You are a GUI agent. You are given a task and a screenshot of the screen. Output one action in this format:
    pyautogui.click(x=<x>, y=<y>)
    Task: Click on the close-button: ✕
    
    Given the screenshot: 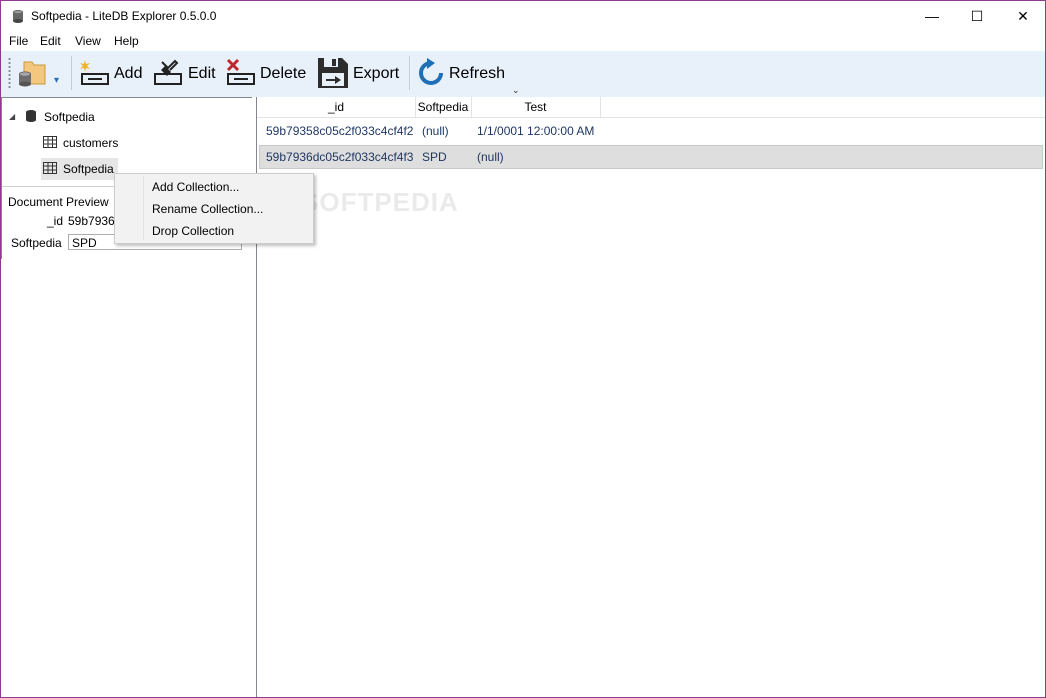 What is the action you would take?
    pyautogui.click(x=1022, y=16)
    